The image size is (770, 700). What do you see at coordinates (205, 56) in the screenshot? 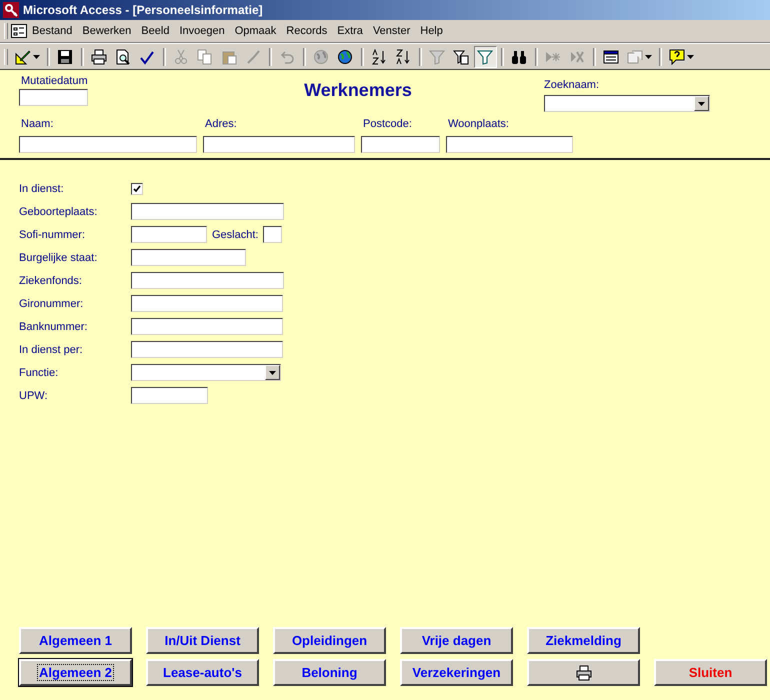
I see `copy-icon` at bounding box center [205, 56].